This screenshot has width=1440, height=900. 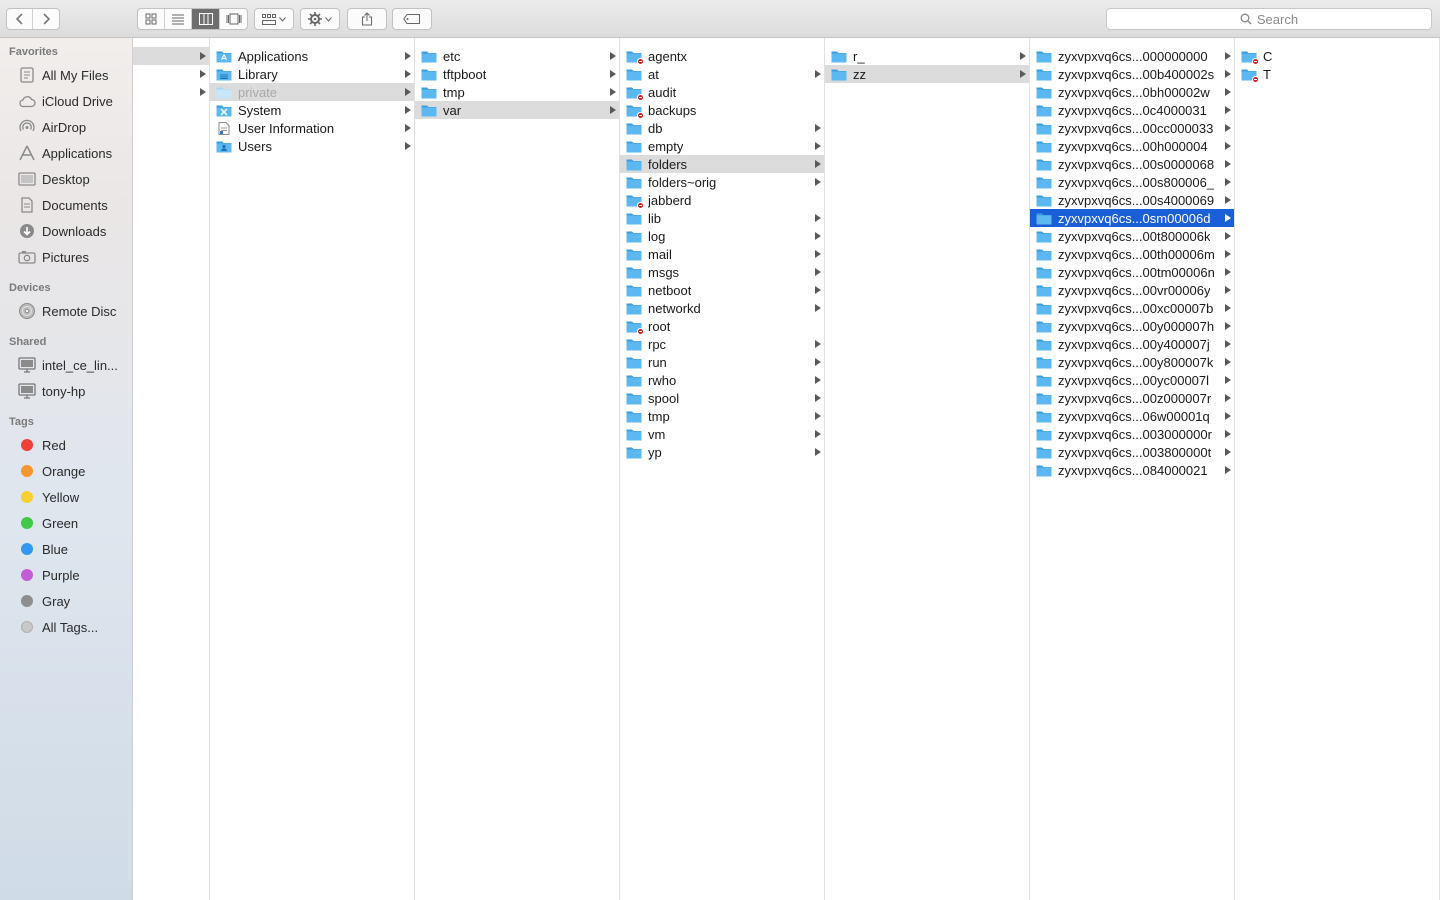 I want to click on list-item: networkd, so click(x=722, y=308).